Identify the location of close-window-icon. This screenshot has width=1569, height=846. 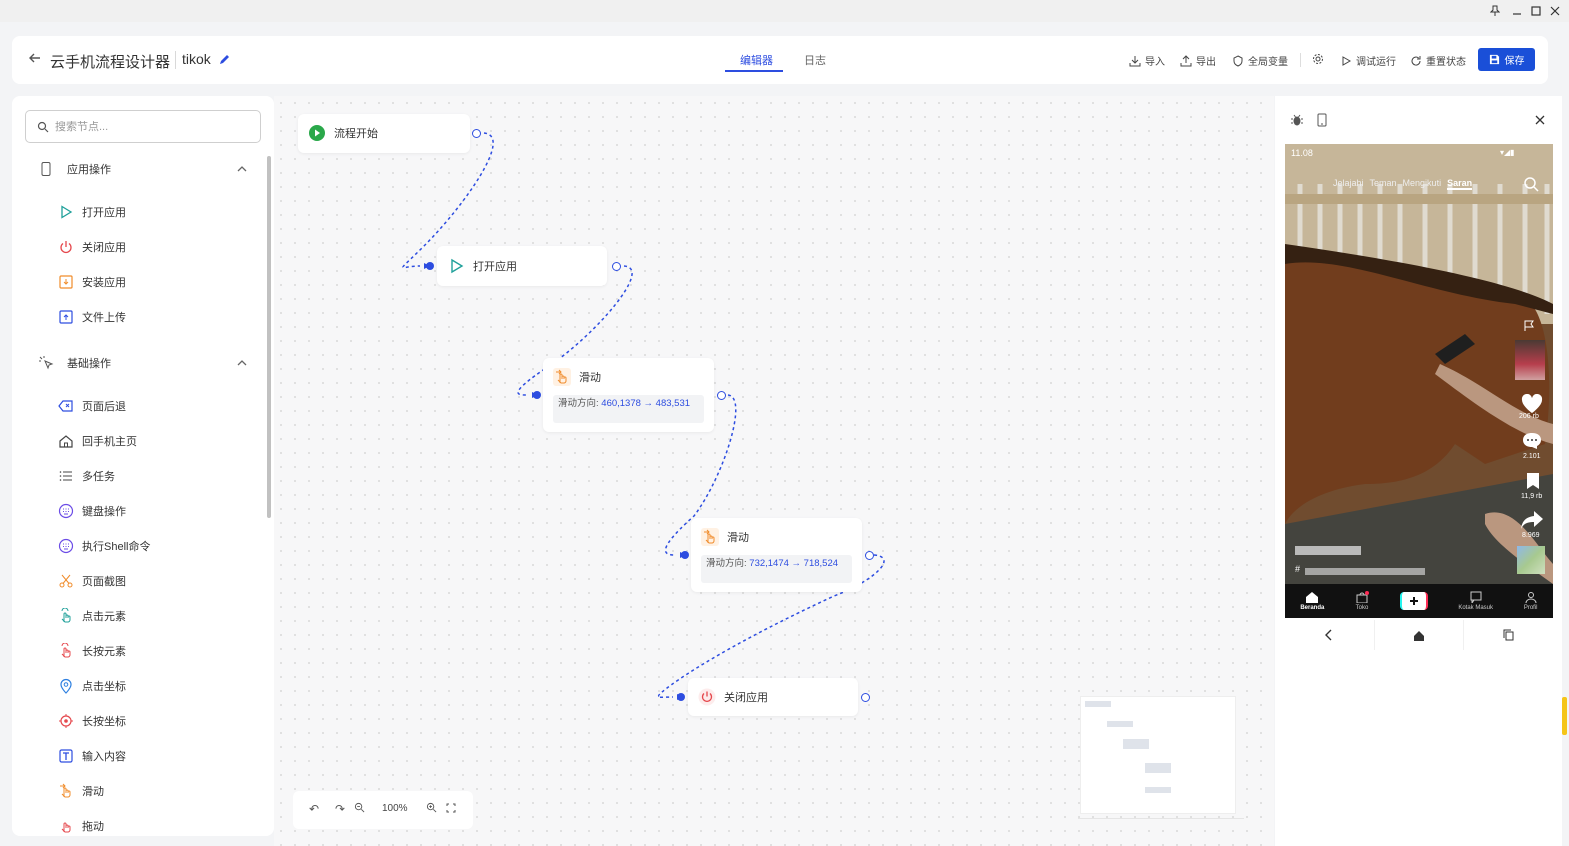
(1555, 11).